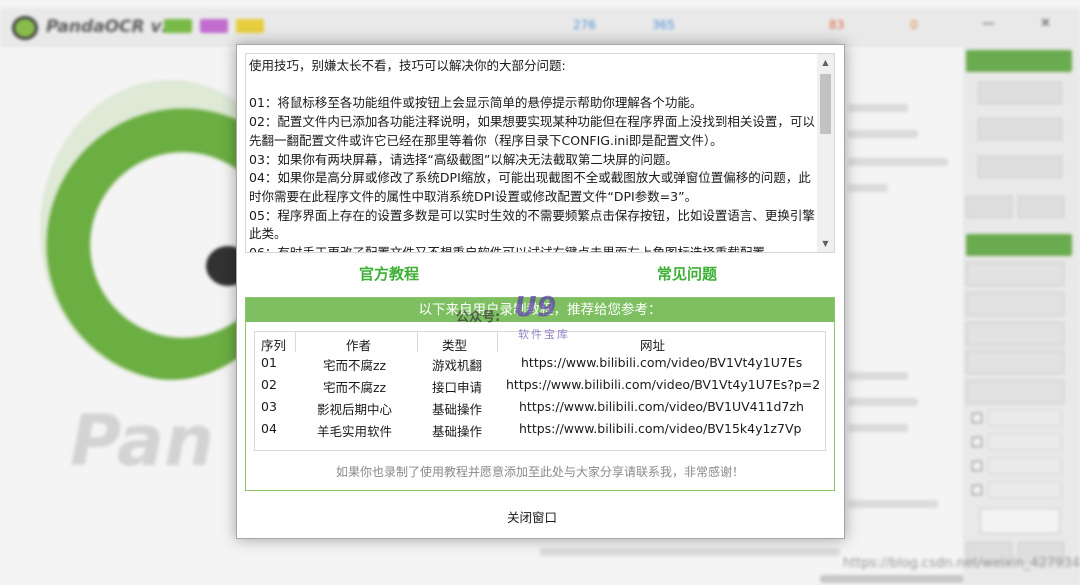 The width and height of the screenshot is (1080, 585). I want to click on cell-author: 影视后期中心, so click(355, 409).